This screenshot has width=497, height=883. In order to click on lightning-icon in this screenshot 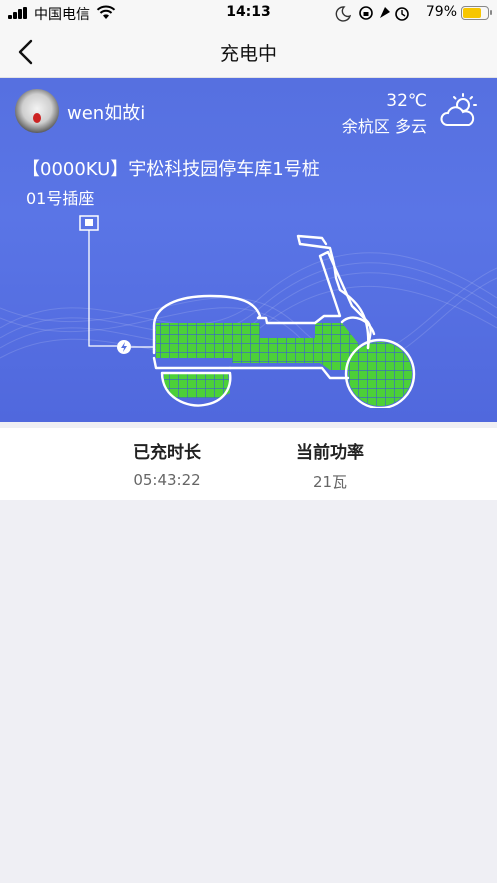, I will do `click(124, 347)`.